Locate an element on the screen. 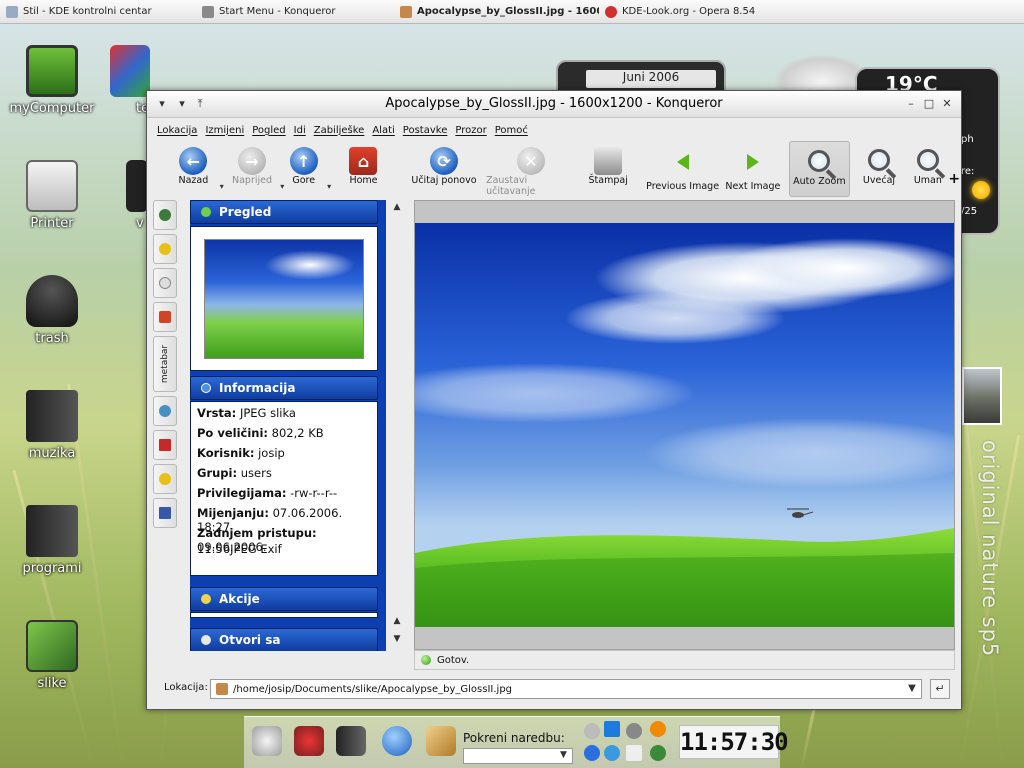 The width and height of the screenshot is (1024, 768). keep-above-icon: ⤒ is located at coordinates (200, 104).